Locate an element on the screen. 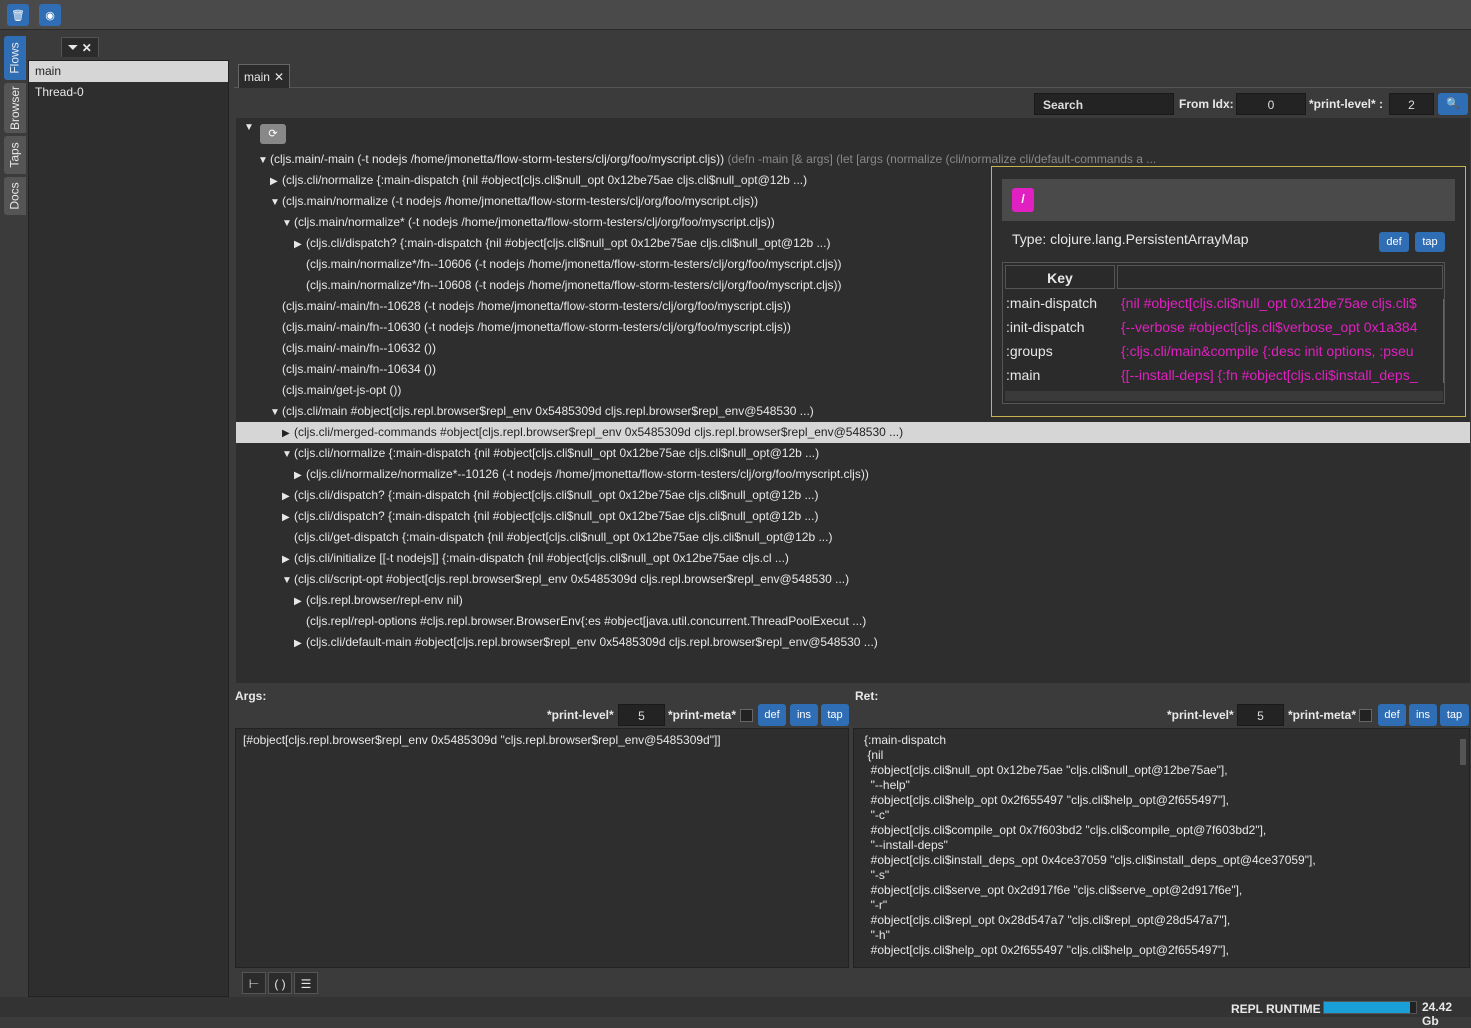  memory-label: 24.42 Gb is located at coordinates (1437, 1014).